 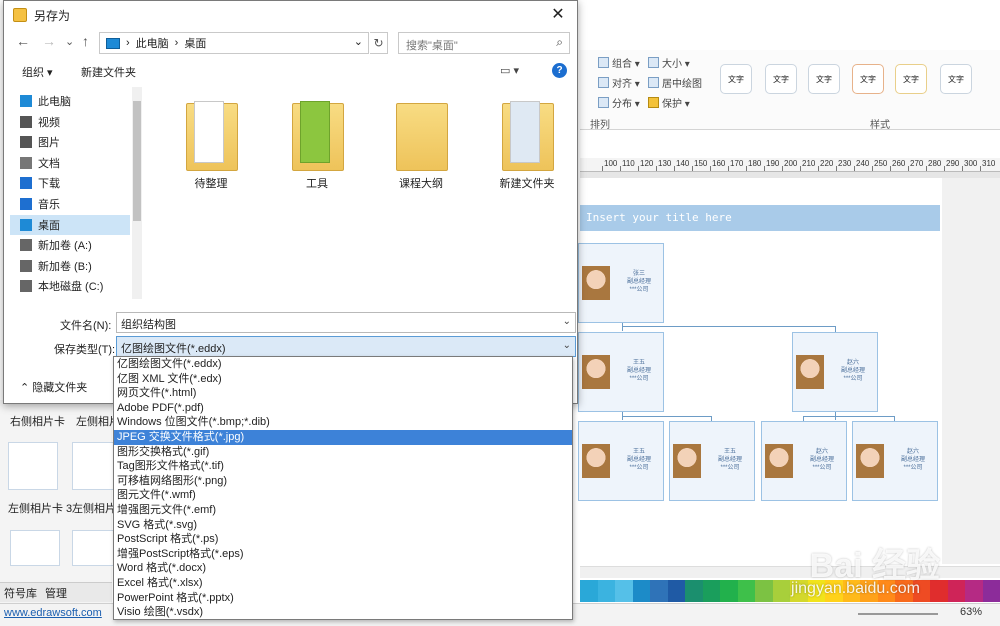 I want to click on zoom-level: 63%, so click(x=971, y=612).